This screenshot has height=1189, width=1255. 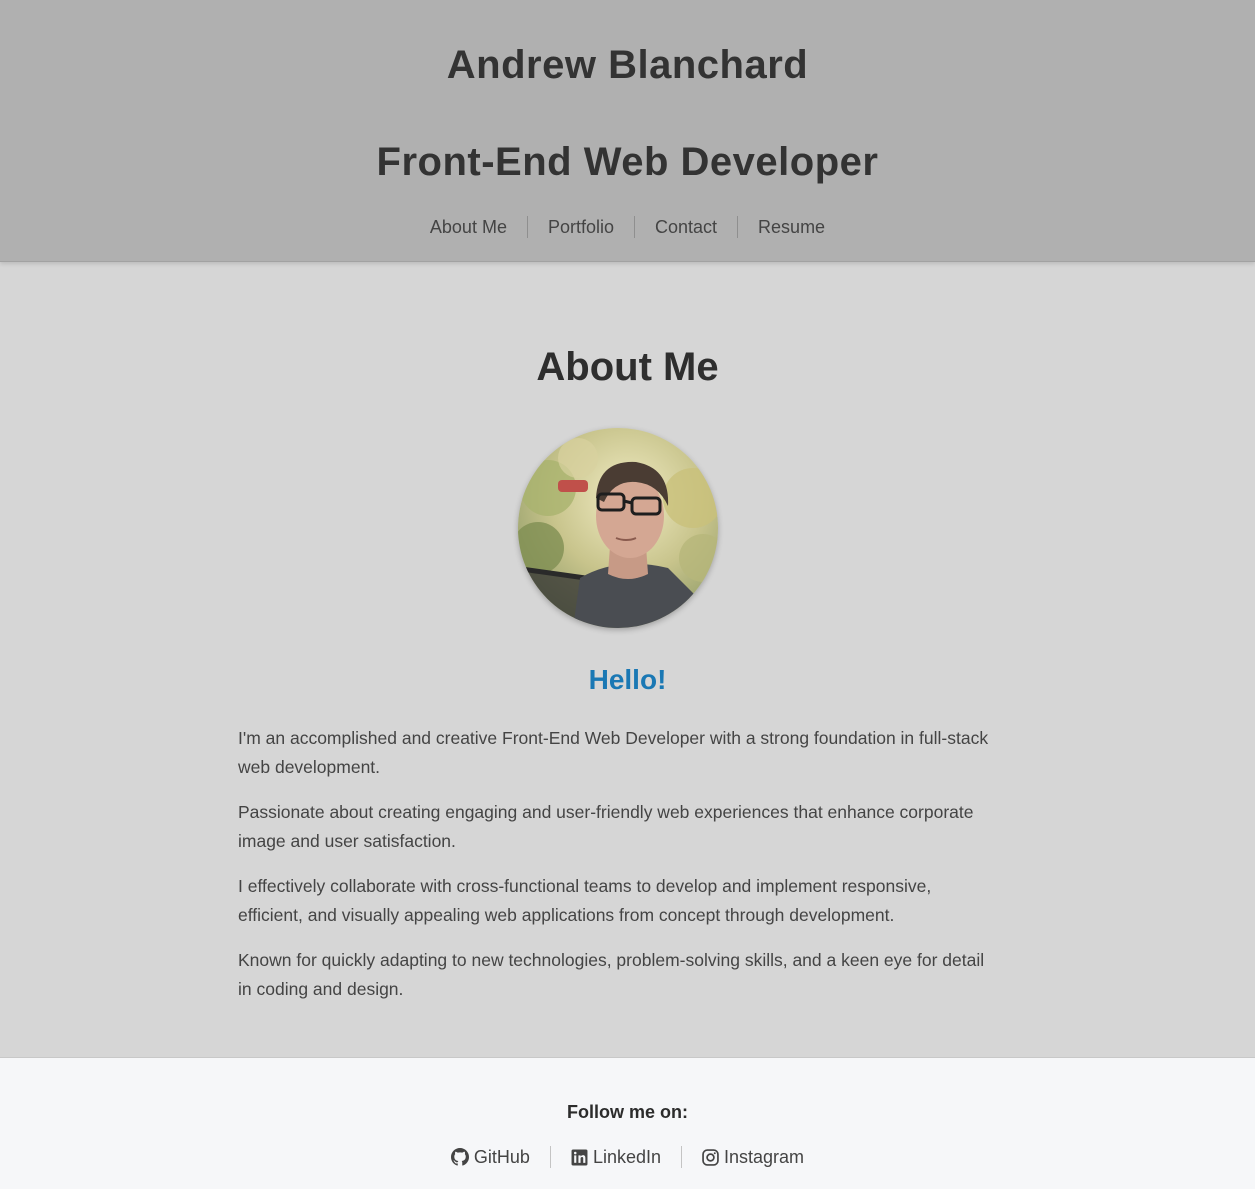 What do you see at coordinates (627, 679) in the screenshot?
I see `greeting-heading: Hello!` at bounding box center [627, 679].